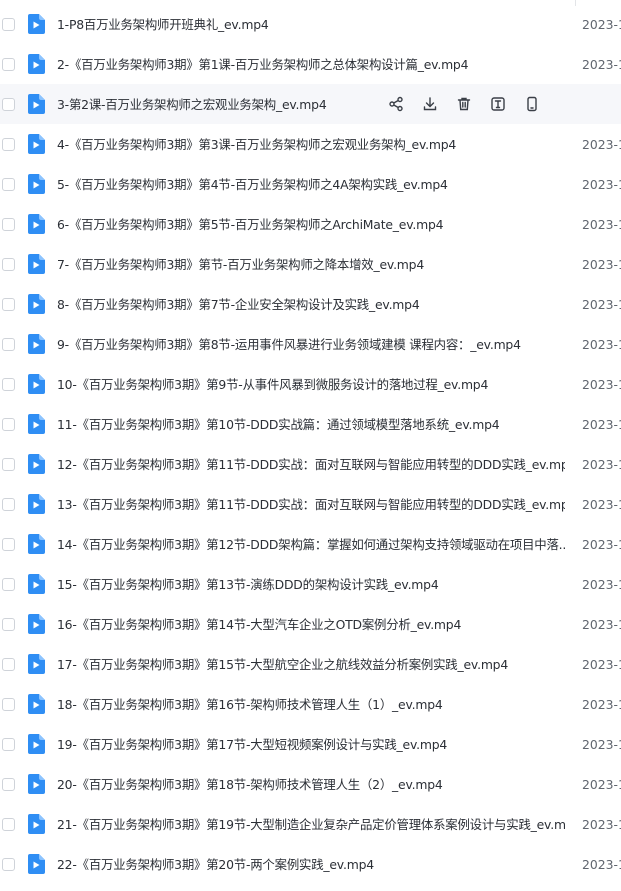 The height and width of the screenshot is (891, 621). I want to click on delete-icon, so click(464, 104).